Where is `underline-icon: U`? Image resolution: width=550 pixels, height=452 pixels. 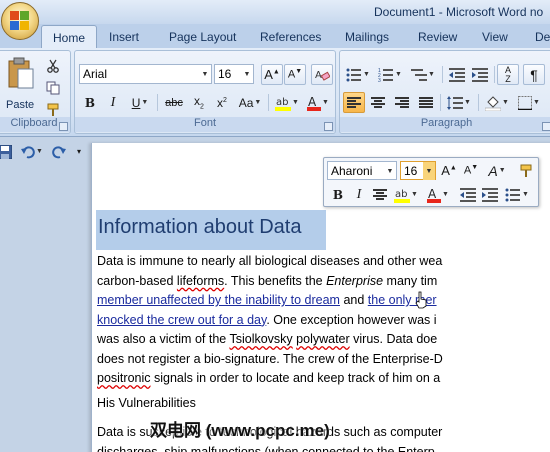
underline-icon: U is located at coordinates (136, 102).